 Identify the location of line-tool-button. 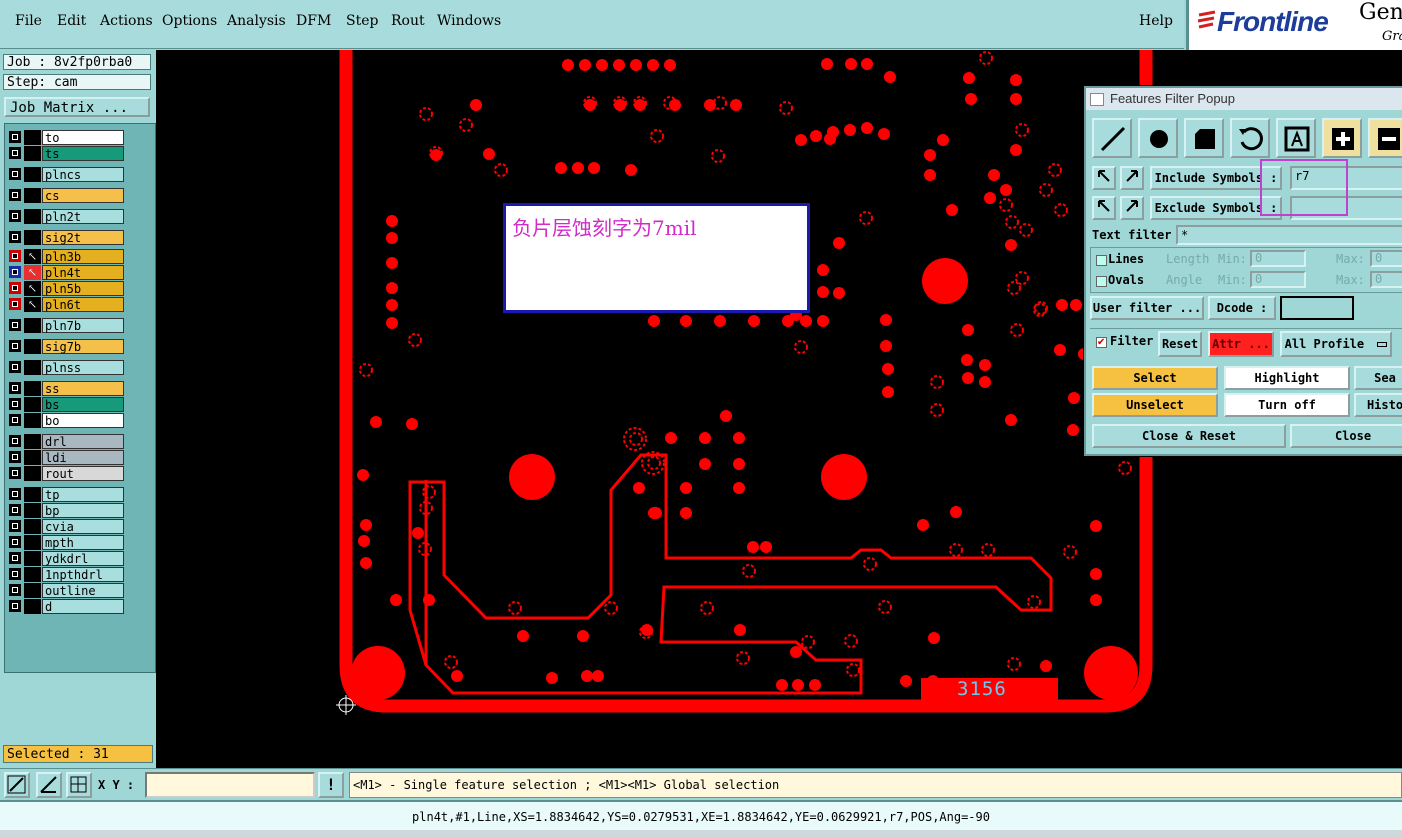
(1112, 138).